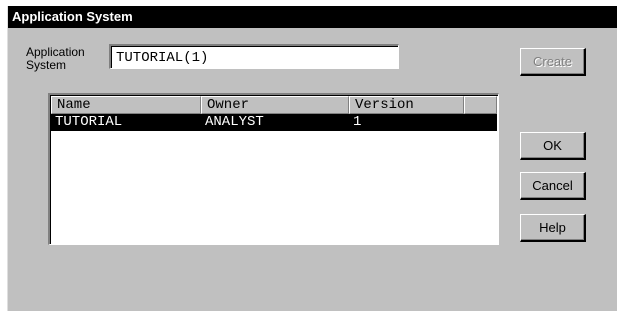 This screenshot has width=617, height=311. I want to click on cell-name: TUTORIAL, so click(89, 122).